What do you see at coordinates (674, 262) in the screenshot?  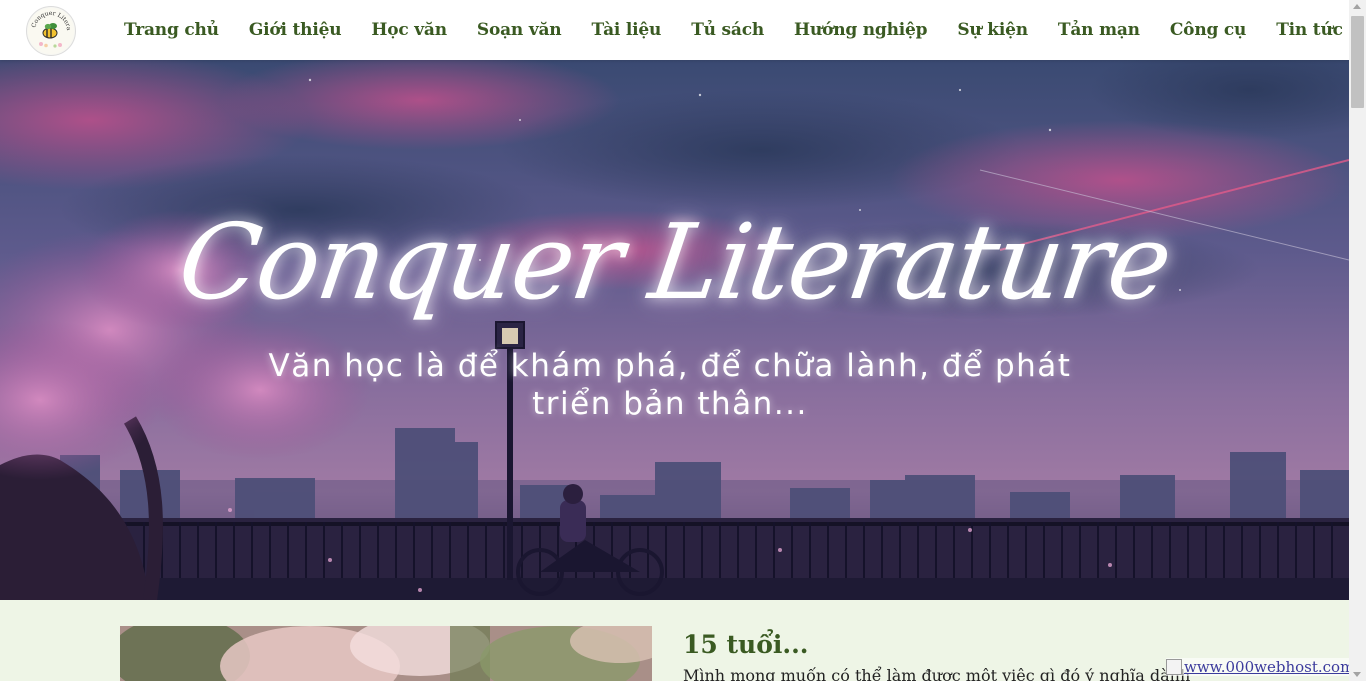 I see `hero-title: Conquer Literature` at bounding box center [674, 262].